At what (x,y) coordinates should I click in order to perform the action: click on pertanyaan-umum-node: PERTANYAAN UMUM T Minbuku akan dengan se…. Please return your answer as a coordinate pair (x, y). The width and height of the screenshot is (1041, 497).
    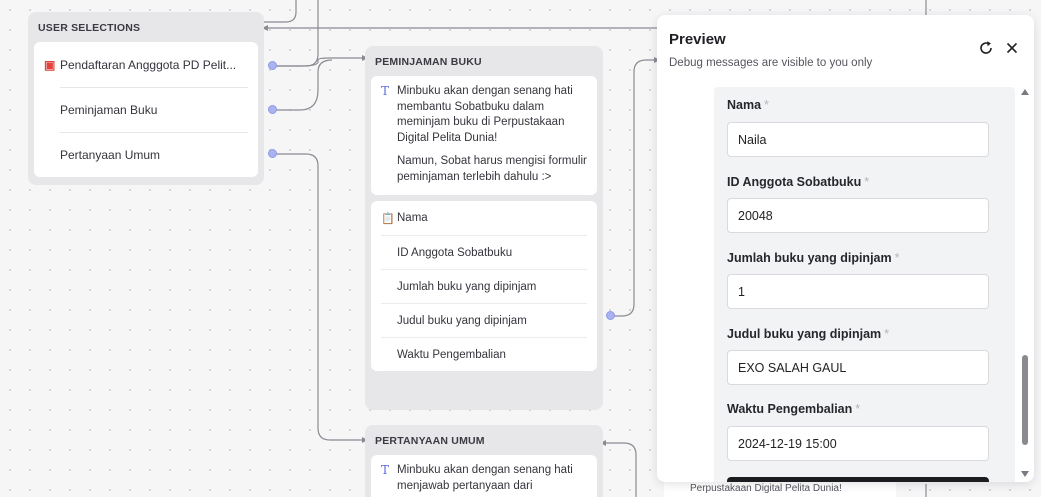
    Looking at the image, I should click on (484, 461).